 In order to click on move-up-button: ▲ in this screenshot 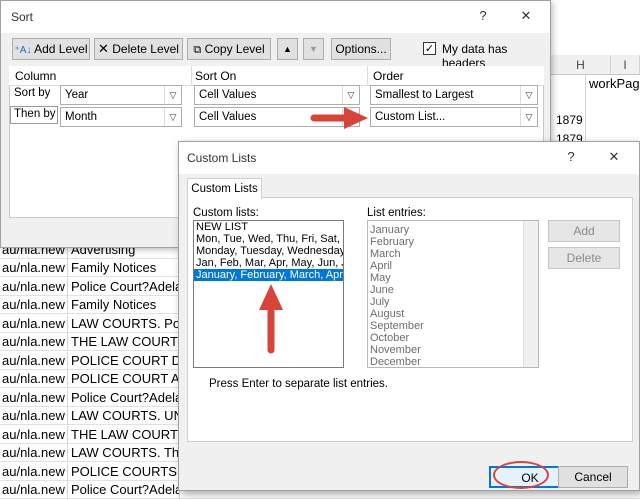, I will do `click(287, 49)`.